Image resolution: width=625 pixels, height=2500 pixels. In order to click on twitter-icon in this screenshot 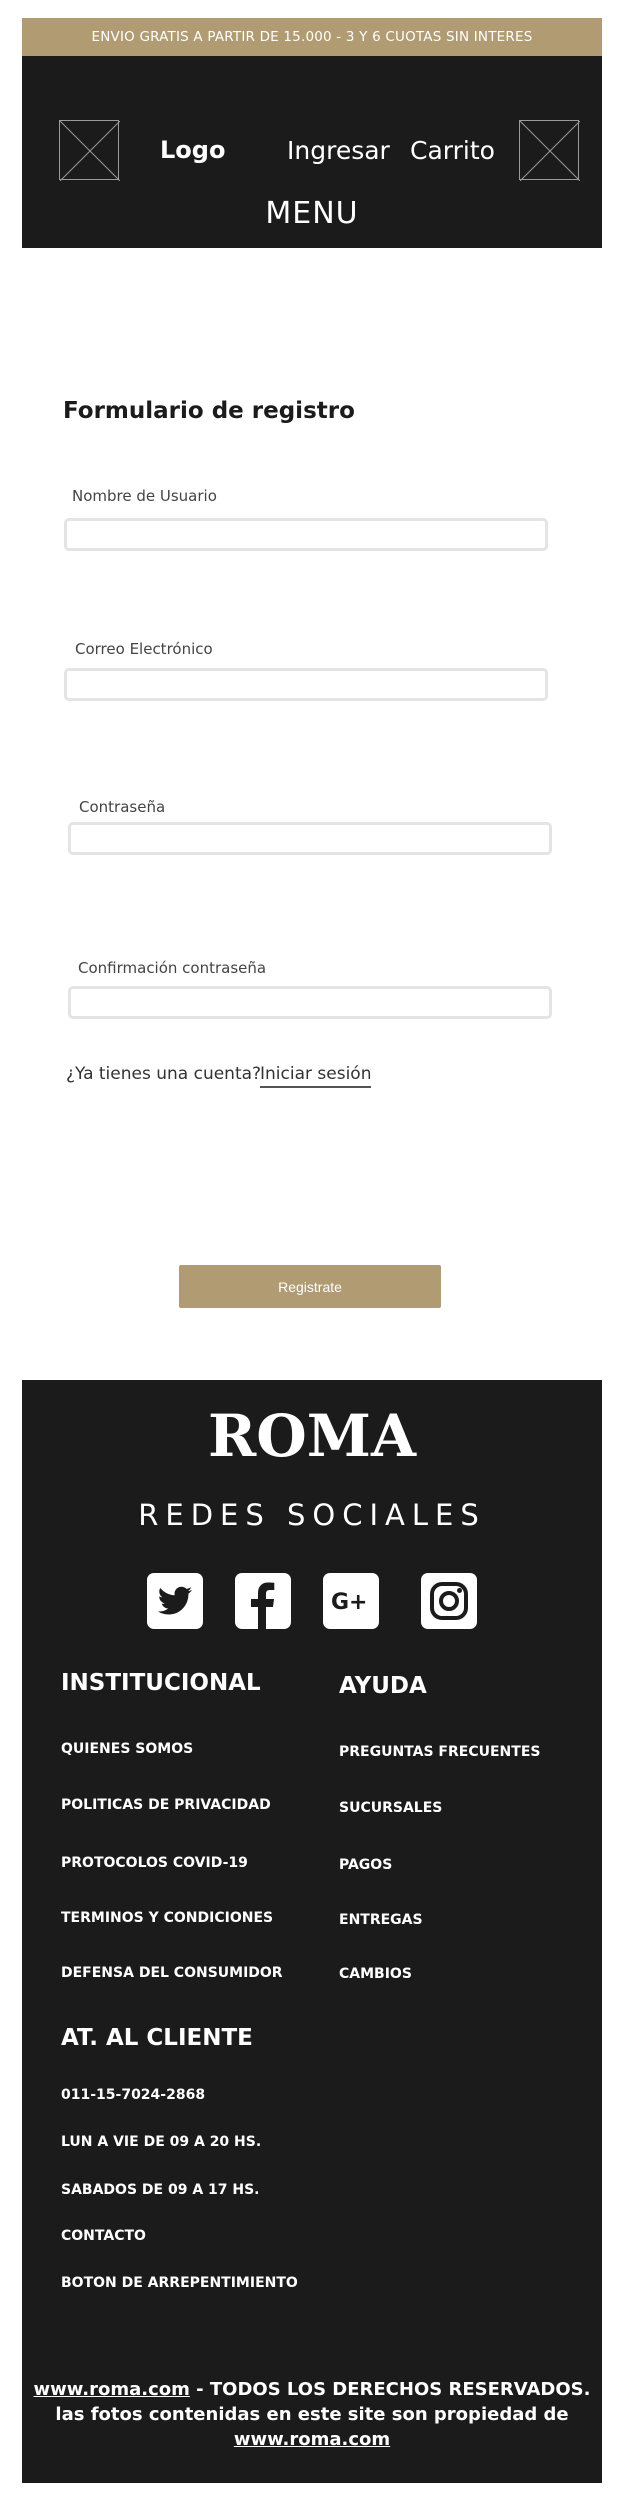, I will do `click(175, 1601)`.